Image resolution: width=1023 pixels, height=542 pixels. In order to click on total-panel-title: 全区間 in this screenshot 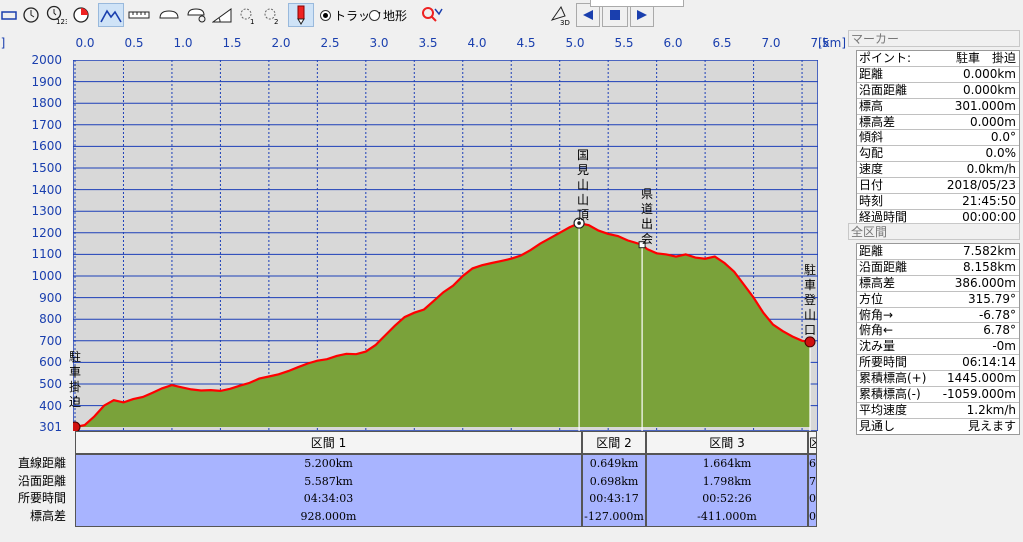, I will do `click(934, 231)`.